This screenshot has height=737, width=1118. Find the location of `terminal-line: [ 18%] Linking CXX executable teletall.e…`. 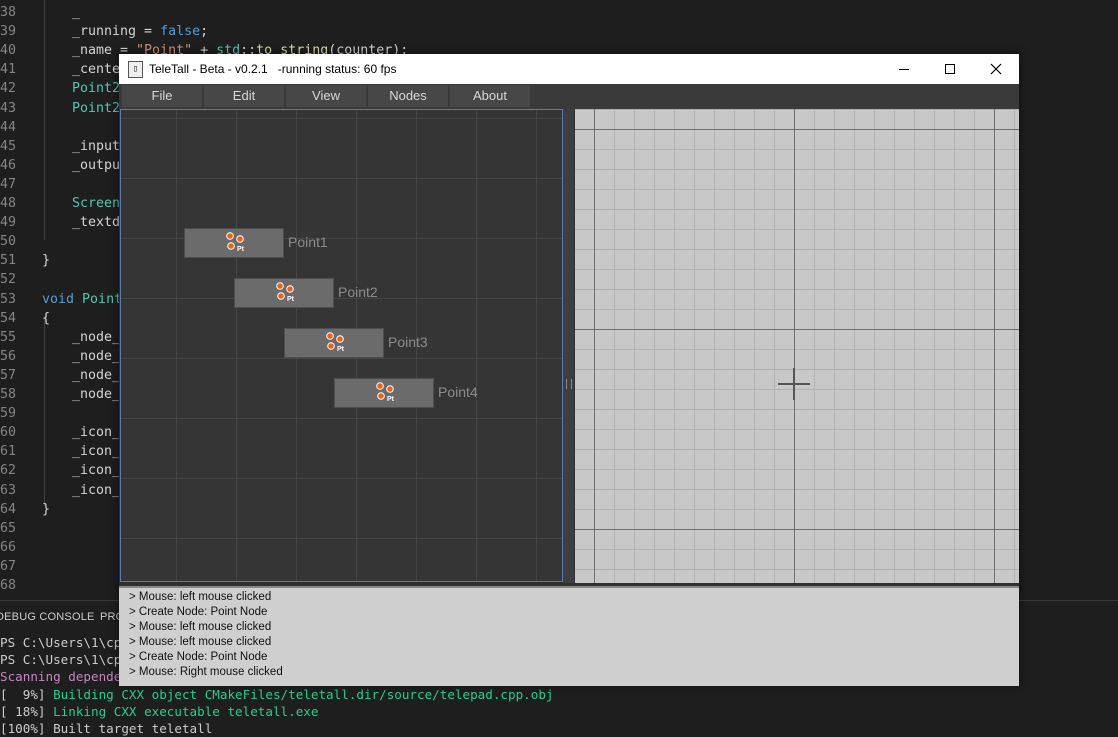

terminal-line: [ 18%] Linking CXX executable teletall.e… is located at coordinates (159, 711).